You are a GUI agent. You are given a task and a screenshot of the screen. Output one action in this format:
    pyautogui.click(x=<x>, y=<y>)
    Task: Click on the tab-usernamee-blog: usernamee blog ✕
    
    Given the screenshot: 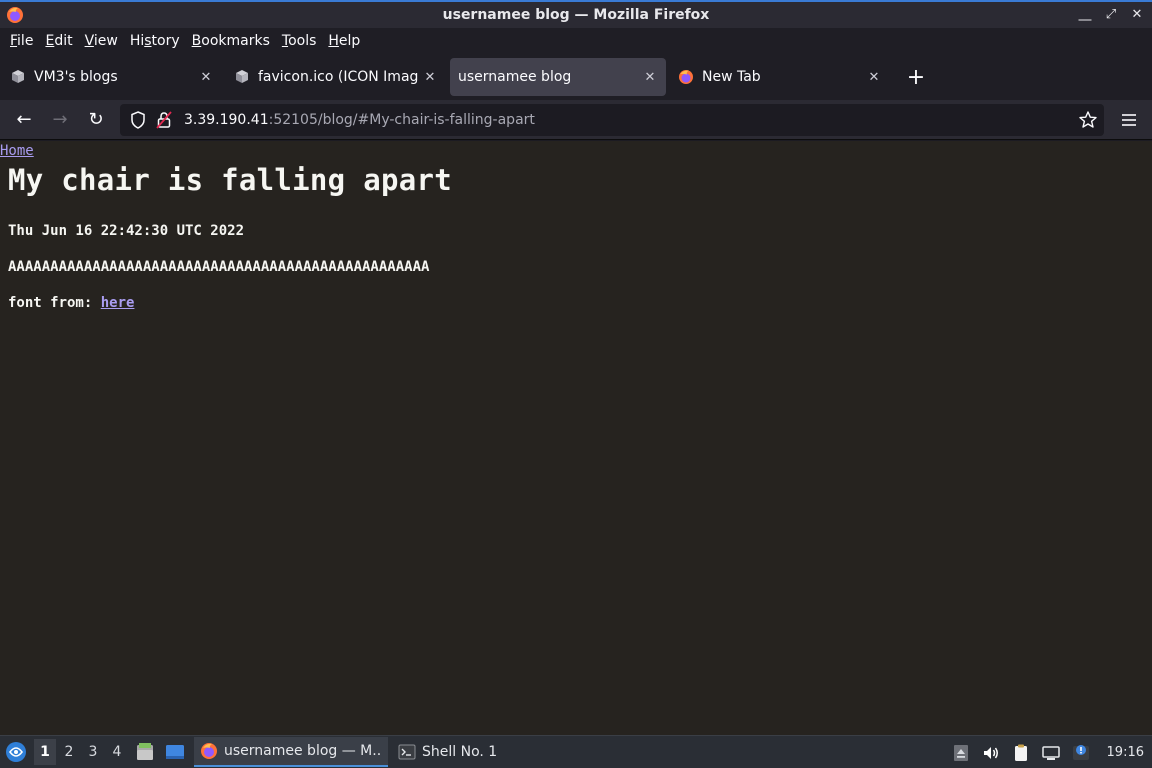 What is the action you would take?
    pyautogui.click(x=558, y=77)
    